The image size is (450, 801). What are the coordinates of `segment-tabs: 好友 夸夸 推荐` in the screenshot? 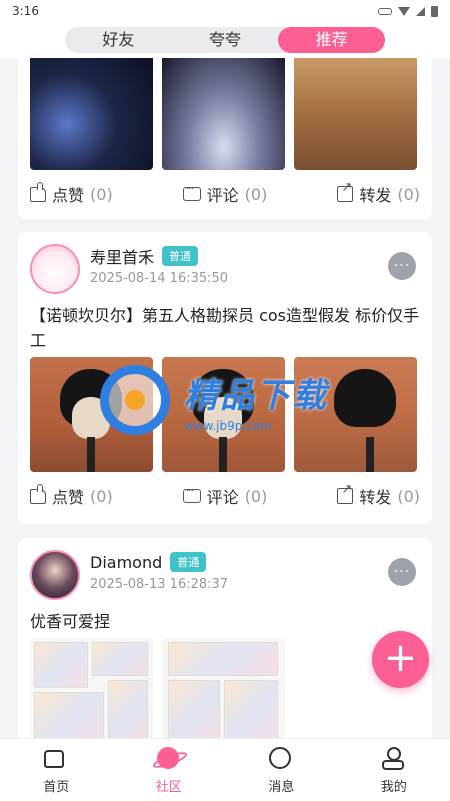 It's located at (225, 40).